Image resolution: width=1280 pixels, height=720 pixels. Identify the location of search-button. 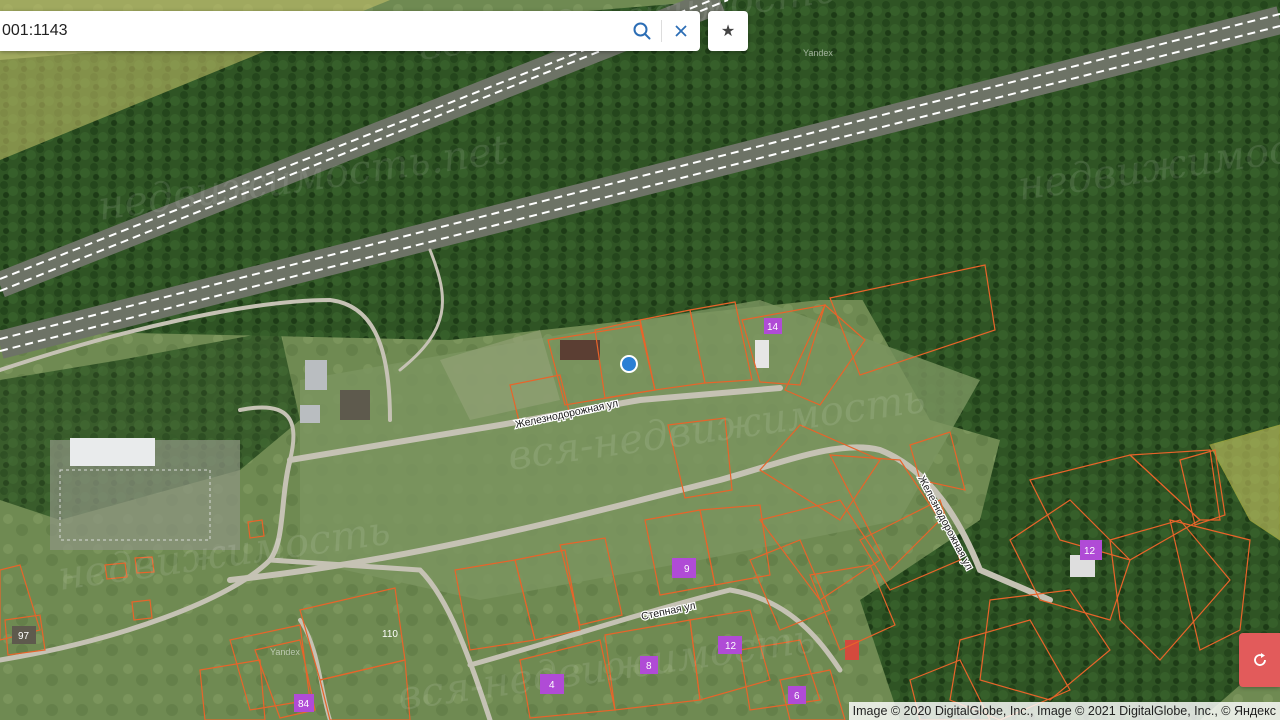
(642, 31).